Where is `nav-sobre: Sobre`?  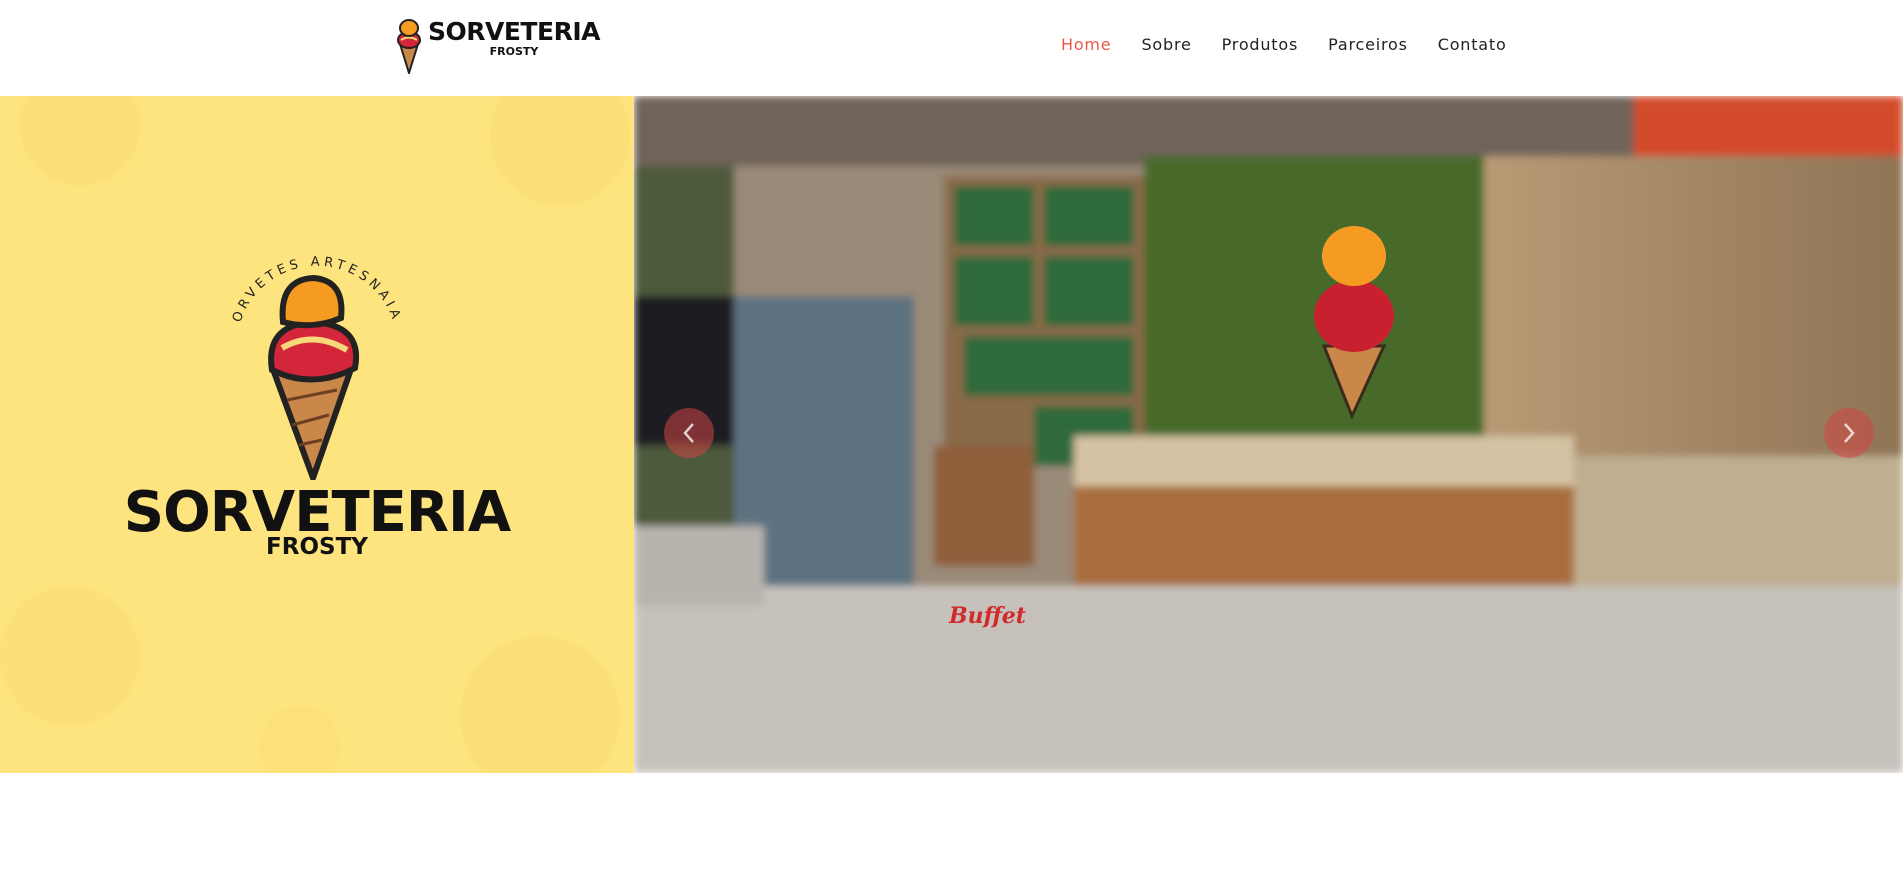
nav-sobre: Sobre is located at coordinates (1166, 44).